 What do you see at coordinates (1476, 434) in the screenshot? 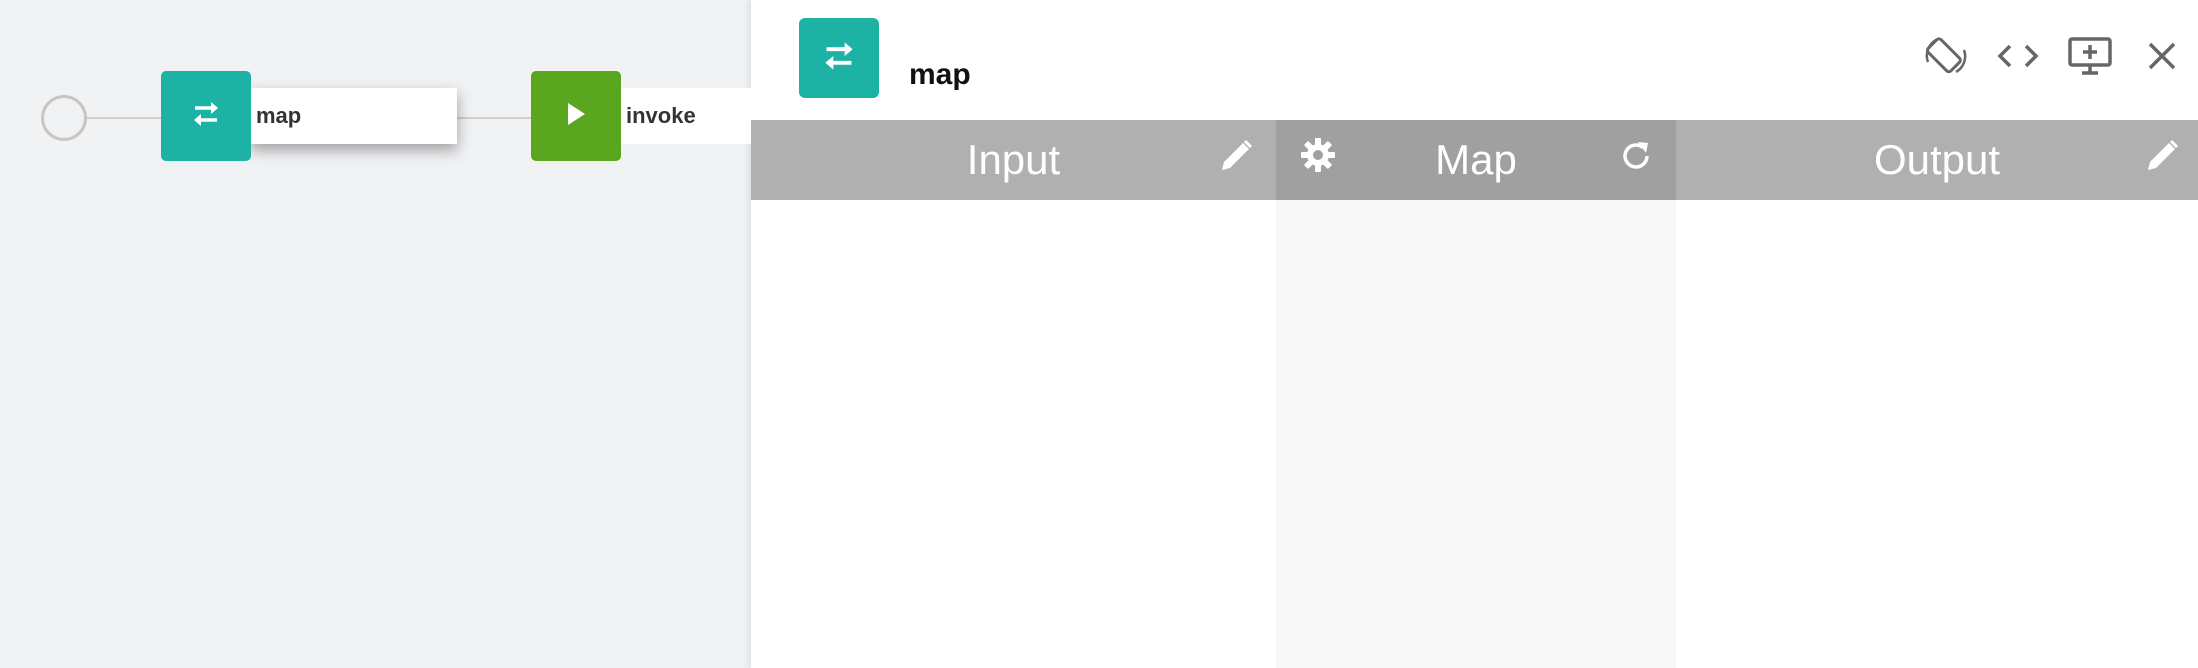
I see `map-column-body` at bounding box center [1476, 434].